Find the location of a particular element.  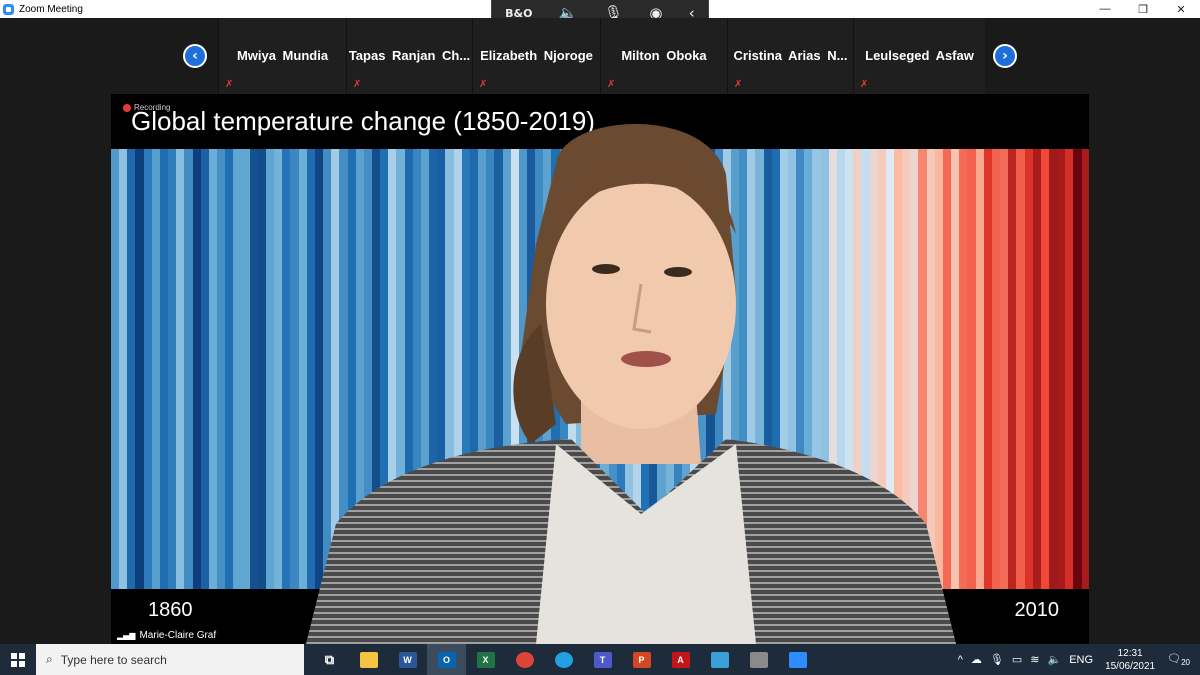

taskbar-app-task-view: ⧉ is located at coordinates (329, 659).